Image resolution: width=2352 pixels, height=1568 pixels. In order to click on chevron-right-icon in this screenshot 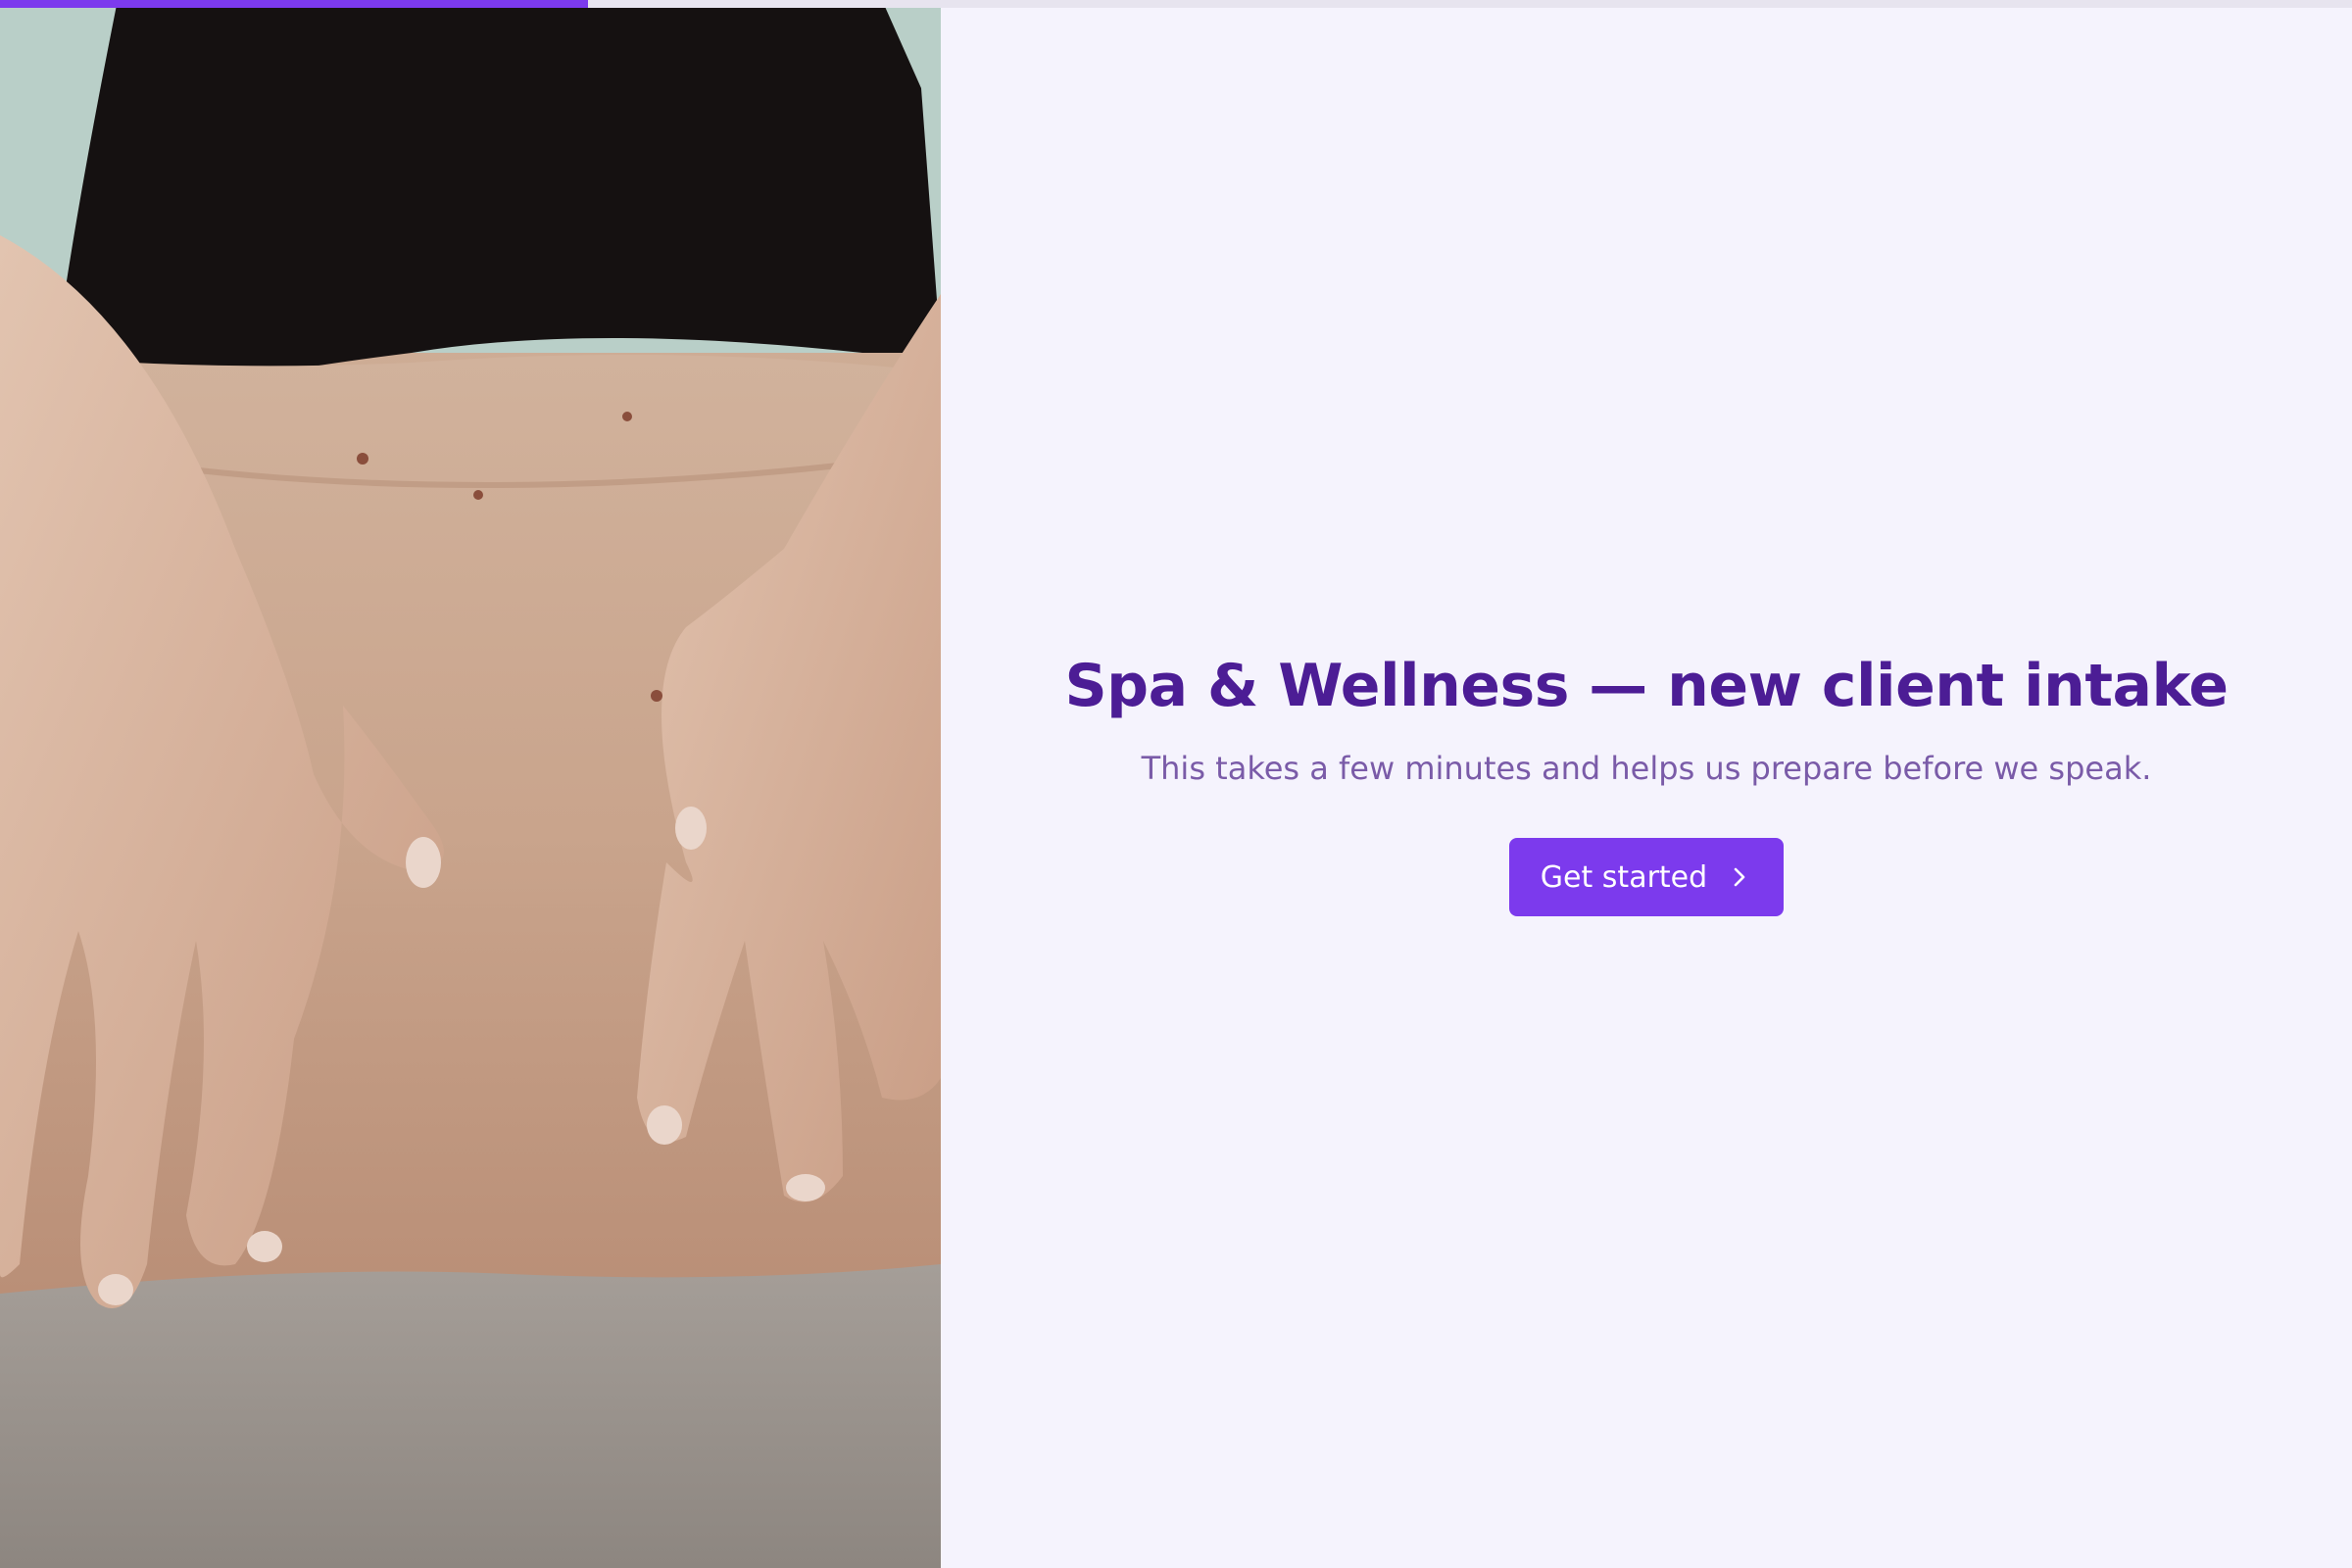, I will do `click(1739, 877)`.